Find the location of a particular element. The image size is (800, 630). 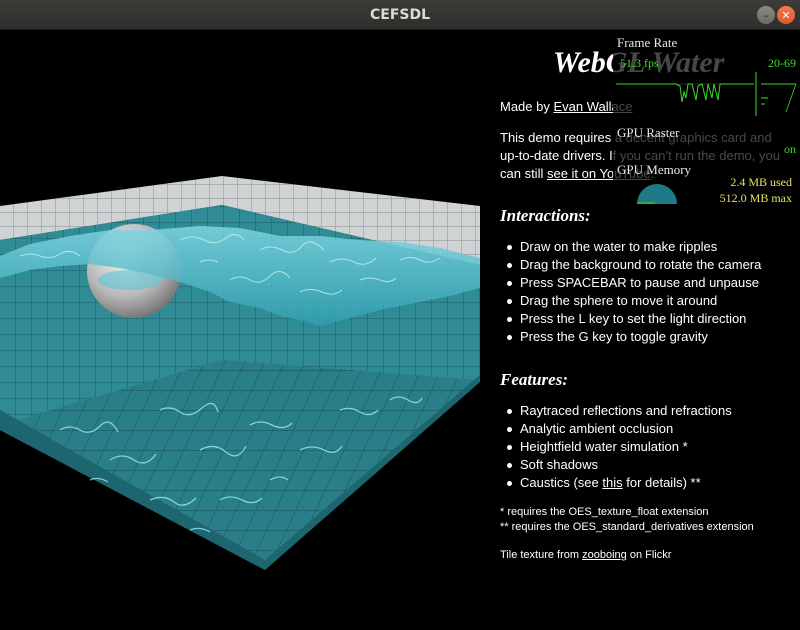

memory-max: 512.0 MB max is located at coordinates (755, 198).